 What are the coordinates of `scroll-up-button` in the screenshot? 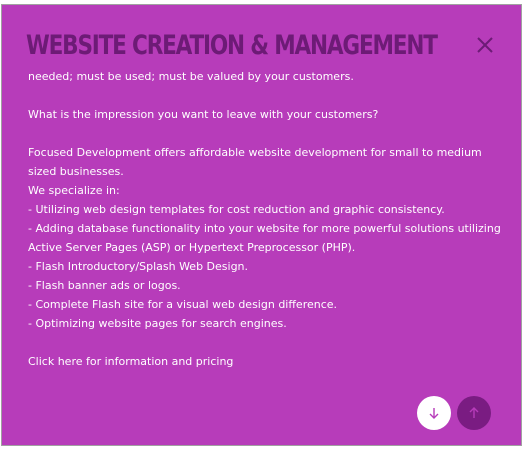 It's located at (474, 413).